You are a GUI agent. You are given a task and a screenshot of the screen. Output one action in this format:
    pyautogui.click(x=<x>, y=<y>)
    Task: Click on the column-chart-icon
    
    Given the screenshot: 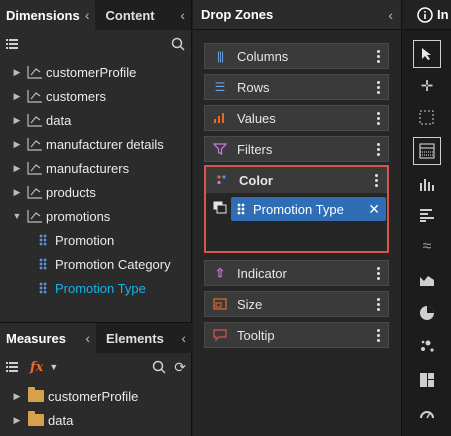 What is the action you would take?
    pyautogui.click(x=427, y=185)
    